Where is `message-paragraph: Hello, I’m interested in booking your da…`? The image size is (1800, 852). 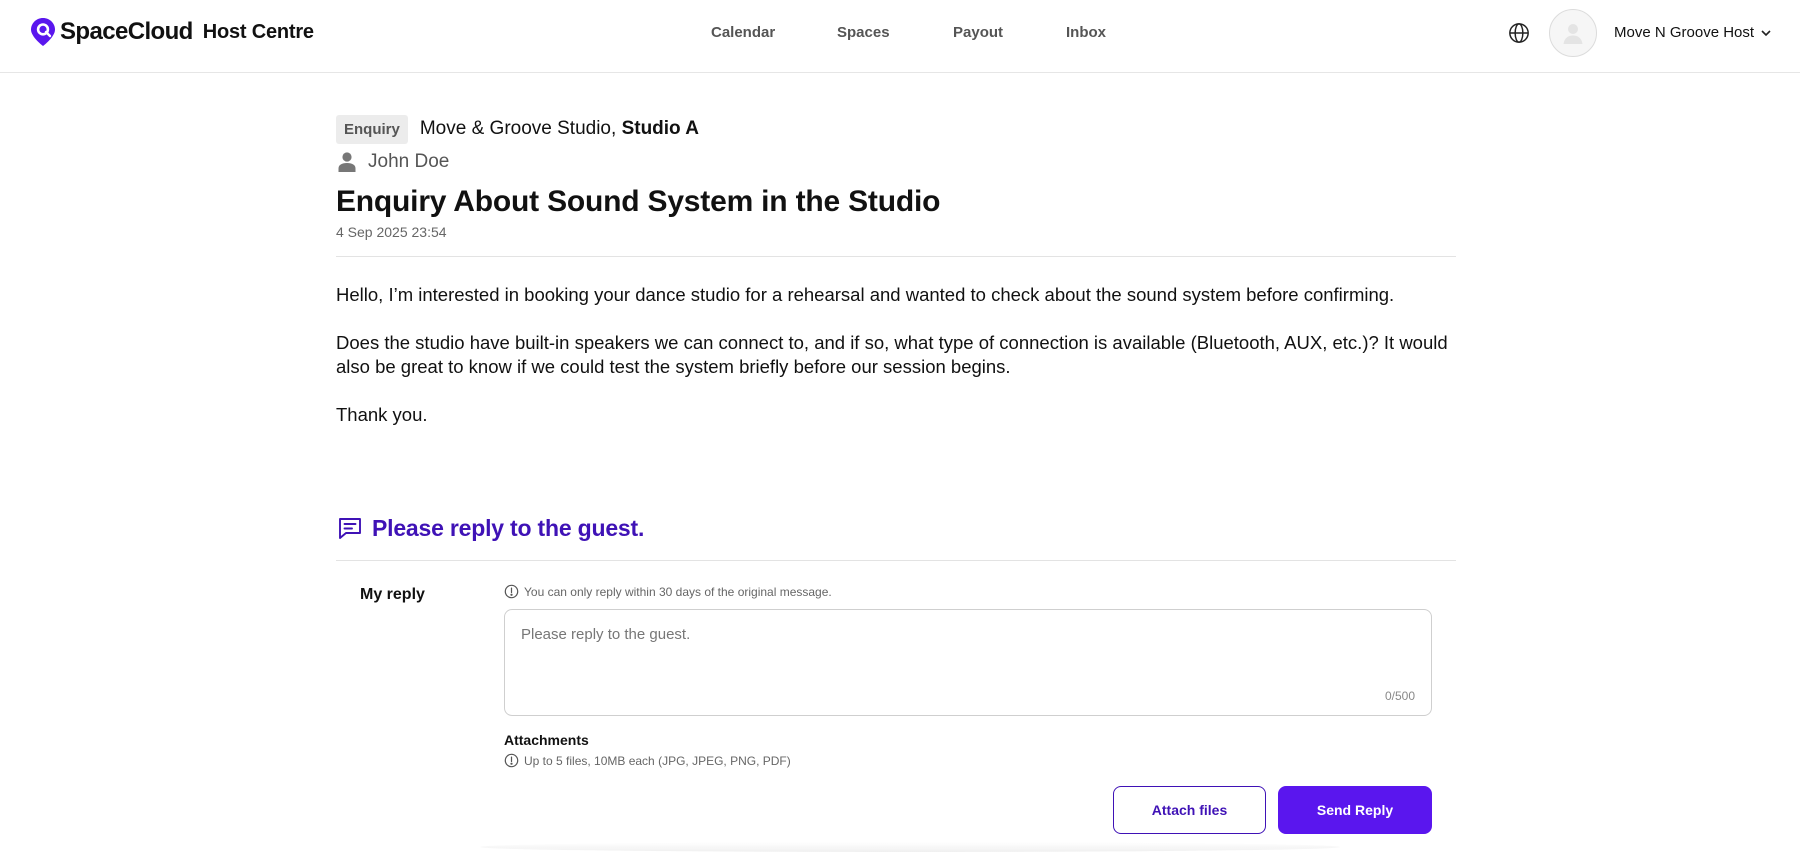
message-paragraph: Hello, I’m interested in booking your da… is located at coordinates (865, 294).